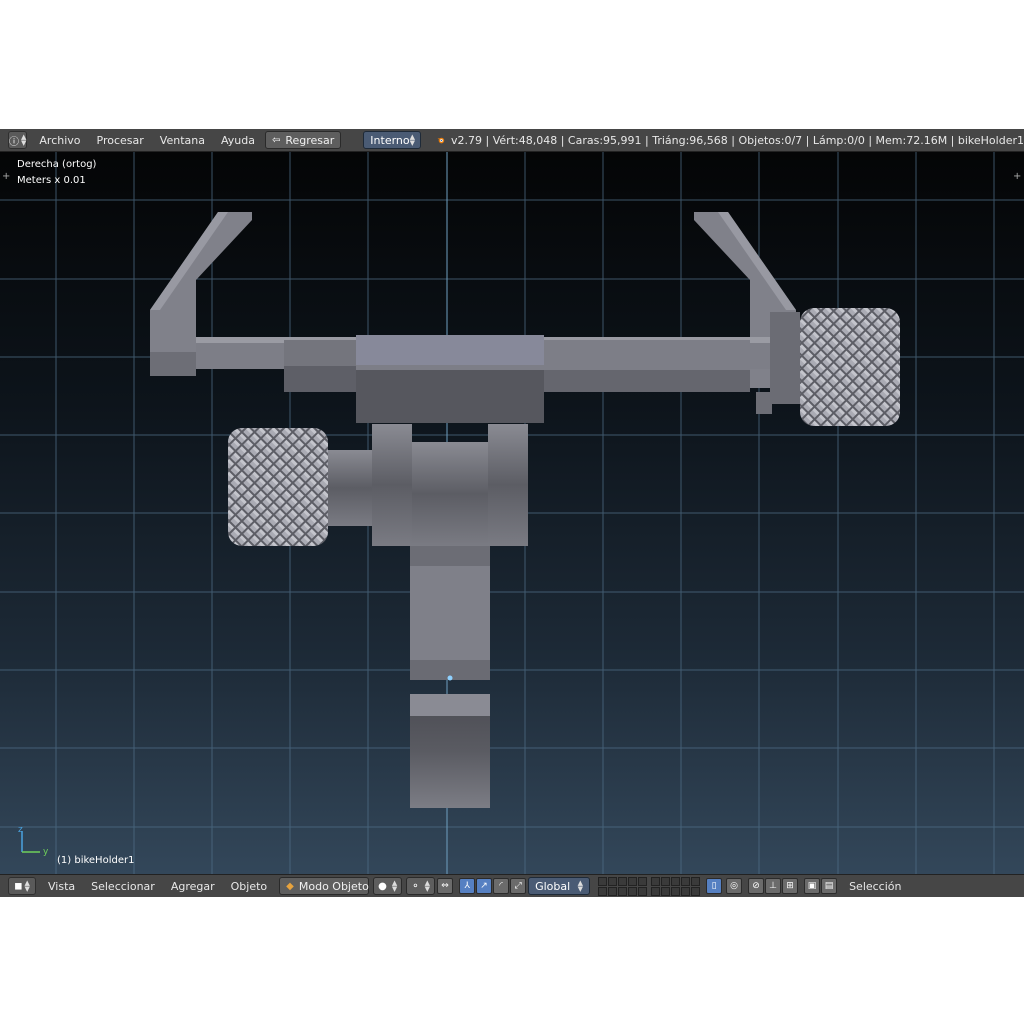  I want to click on lock-icon: ▯, so click(714, 886).